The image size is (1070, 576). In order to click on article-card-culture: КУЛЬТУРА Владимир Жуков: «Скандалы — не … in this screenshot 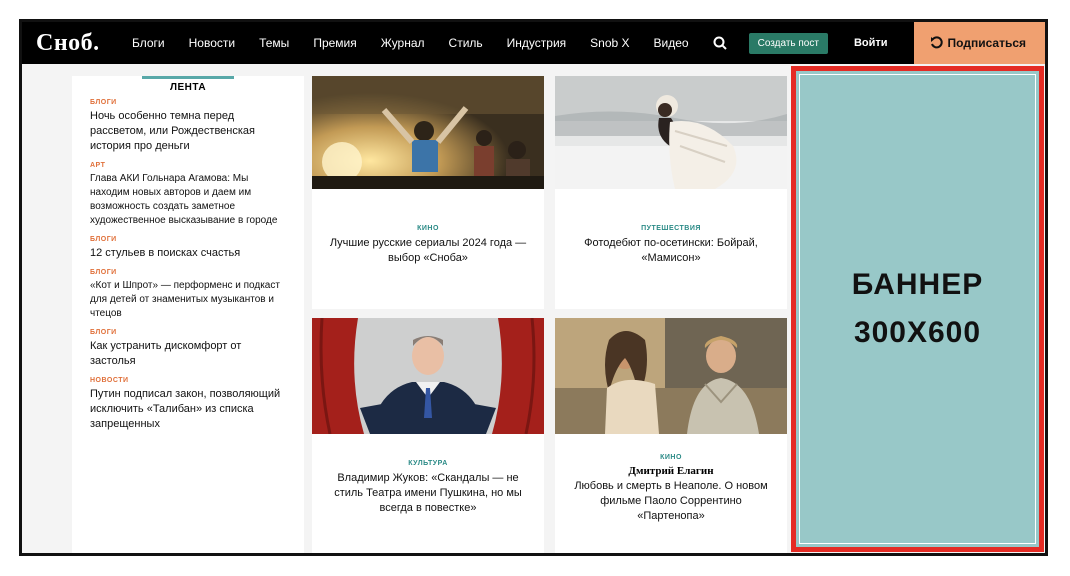, I will do `click(428, 435)`.